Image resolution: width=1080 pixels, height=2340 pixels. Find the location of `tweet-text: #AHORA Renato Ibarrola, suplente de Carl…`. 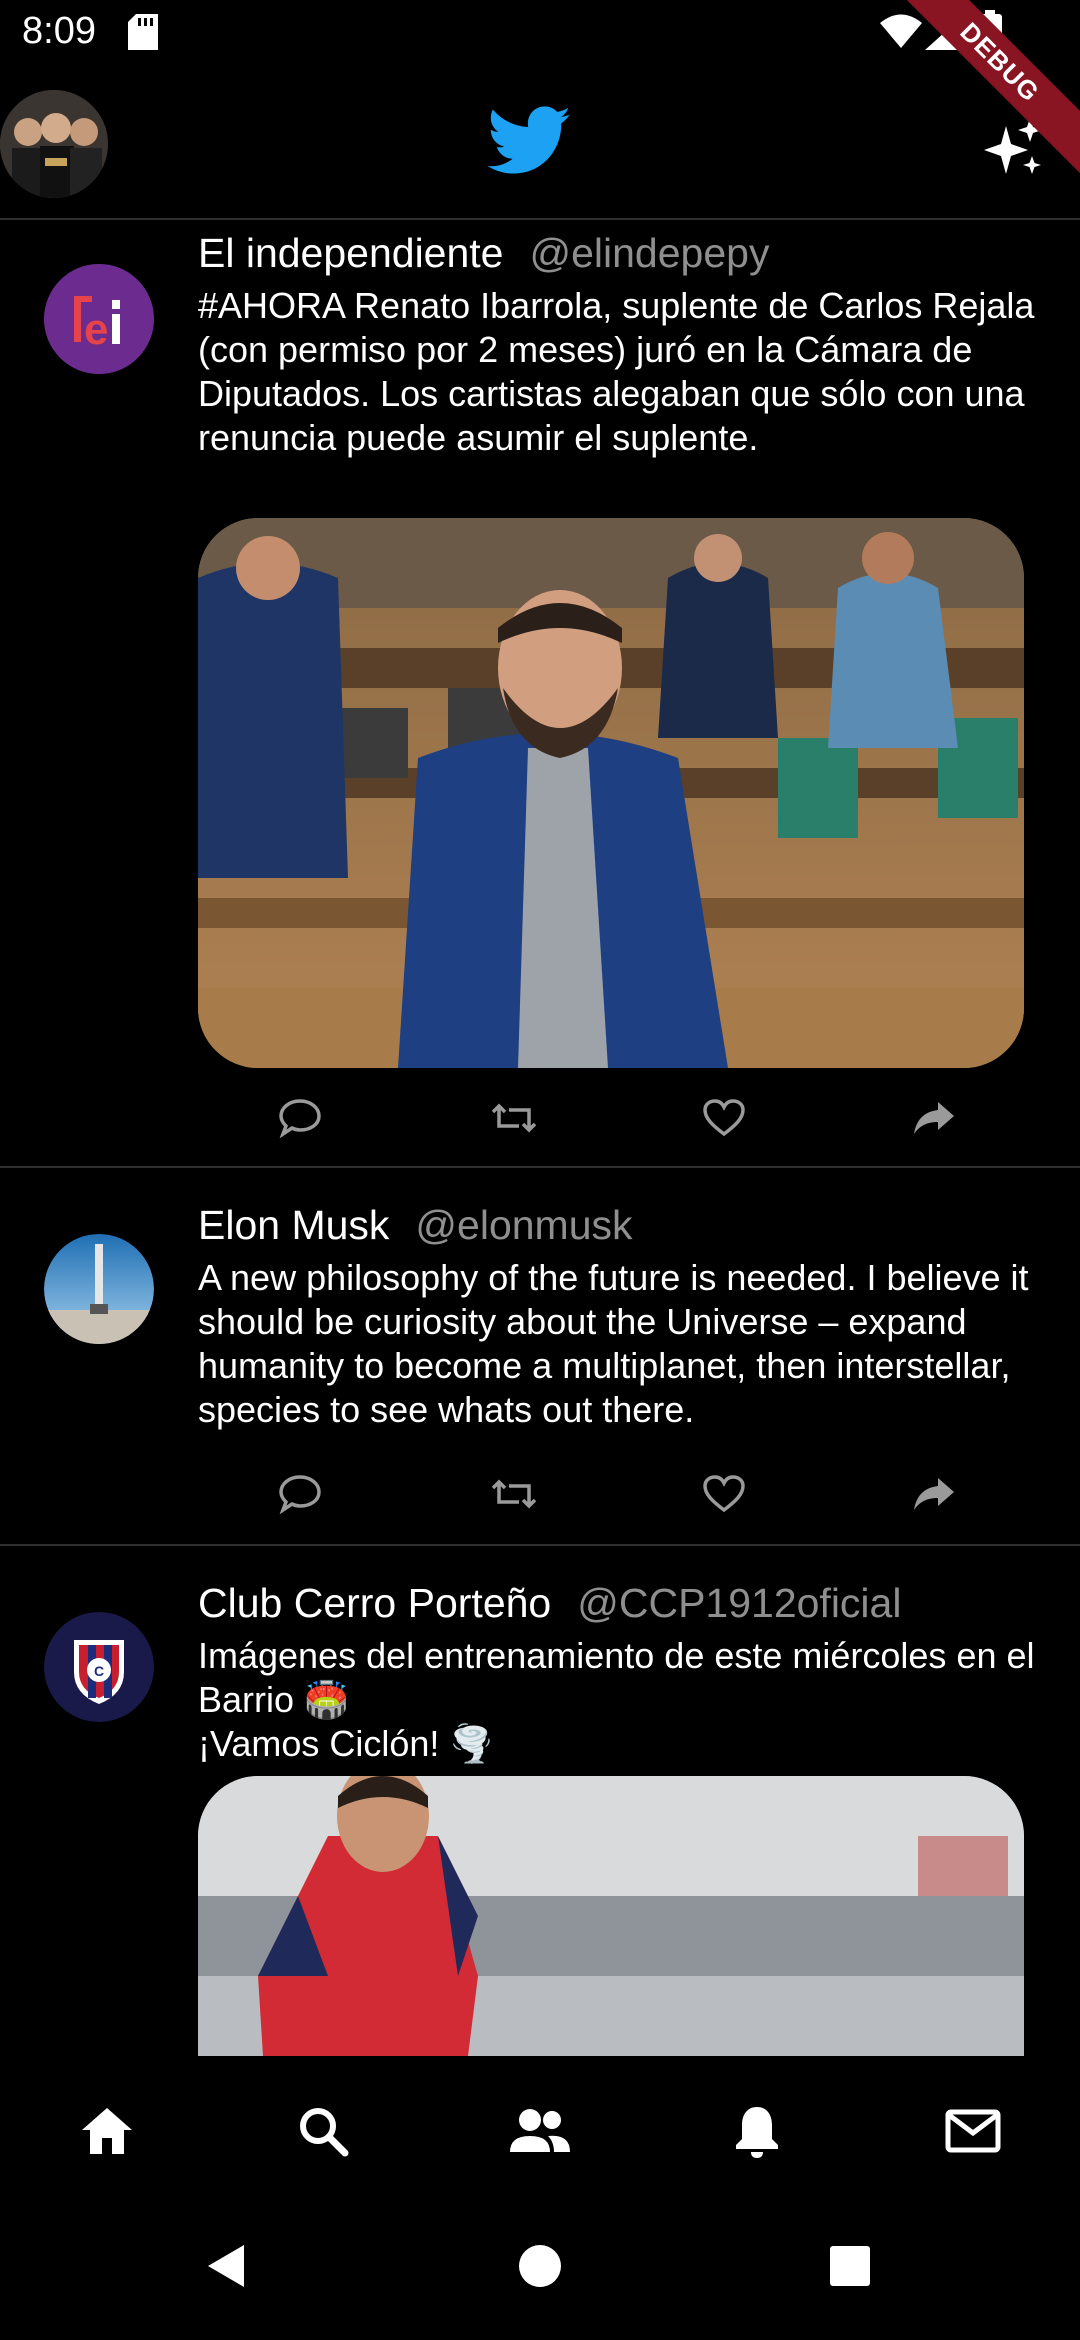

tweet-text: #AHORA Renato Ibarrola, suplente de Carl… is located at coordinates (616, 371).